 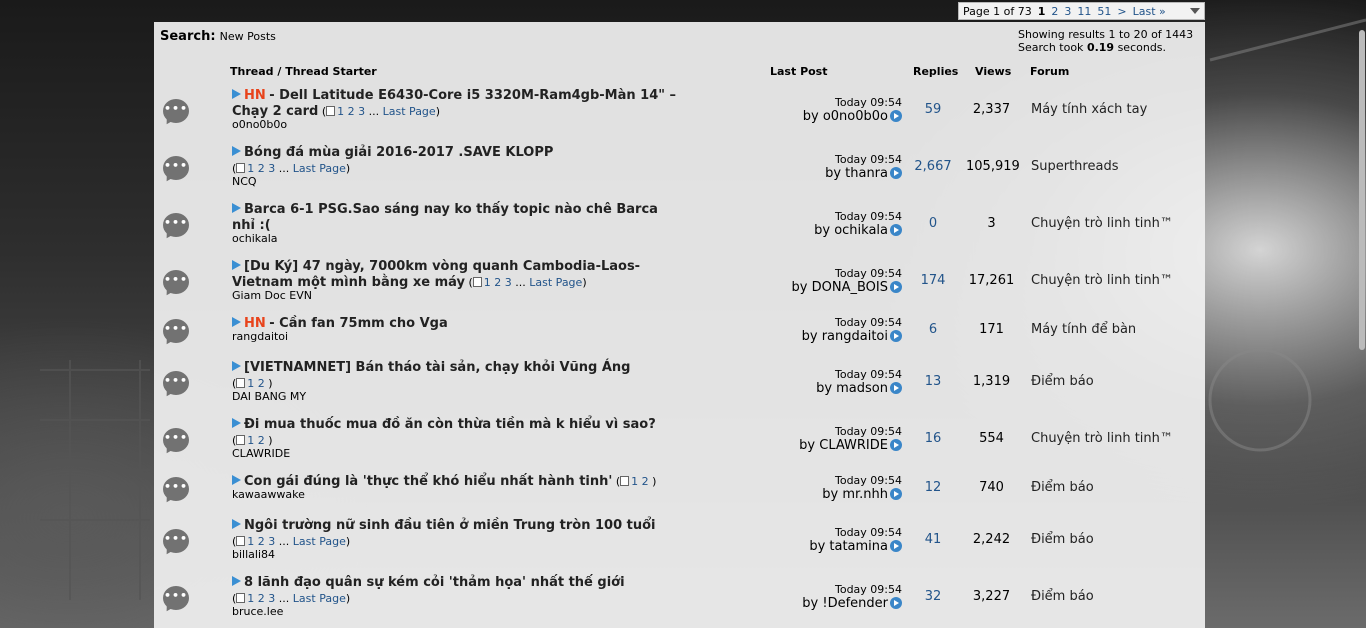 I want to click on scrollbar, so click(x=1362, y=314).